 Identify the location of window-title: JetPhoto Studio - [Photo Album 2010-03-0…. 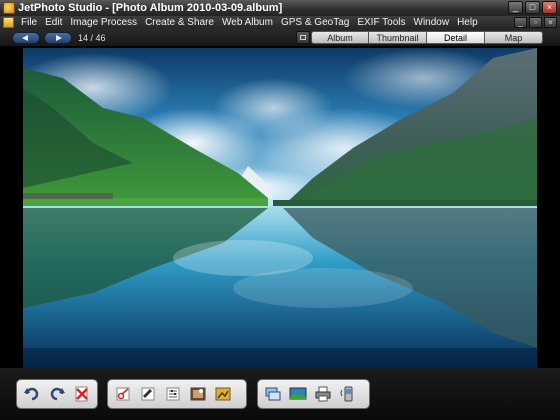
(150, 8).